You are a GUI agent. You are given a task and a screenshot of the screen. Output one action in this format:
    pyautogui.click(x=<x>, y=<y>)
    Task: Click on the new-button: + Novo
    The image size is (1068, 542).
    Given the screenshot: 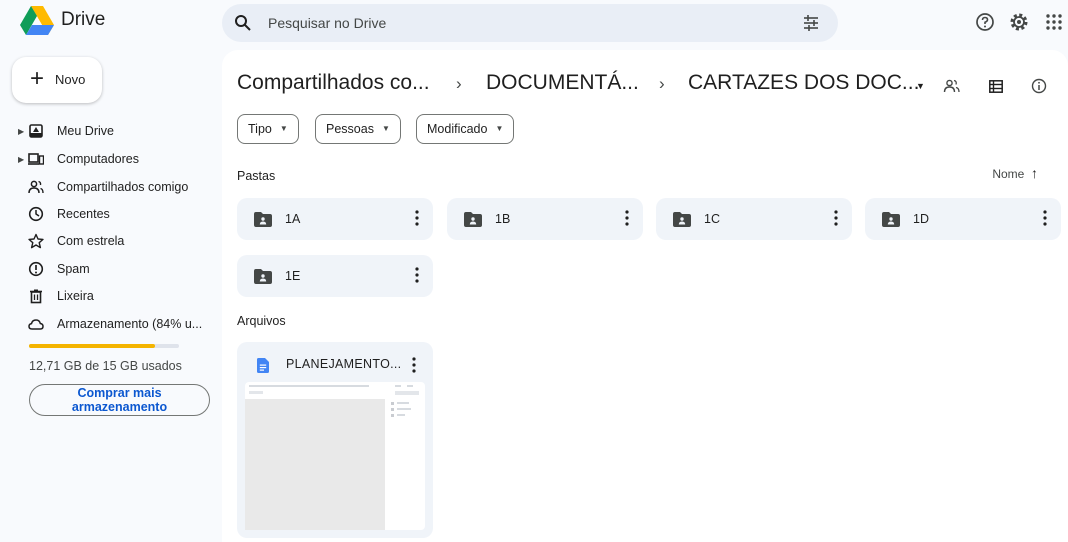 What is the action you would take?
    pyautogui.click(x=57, y=80)
    